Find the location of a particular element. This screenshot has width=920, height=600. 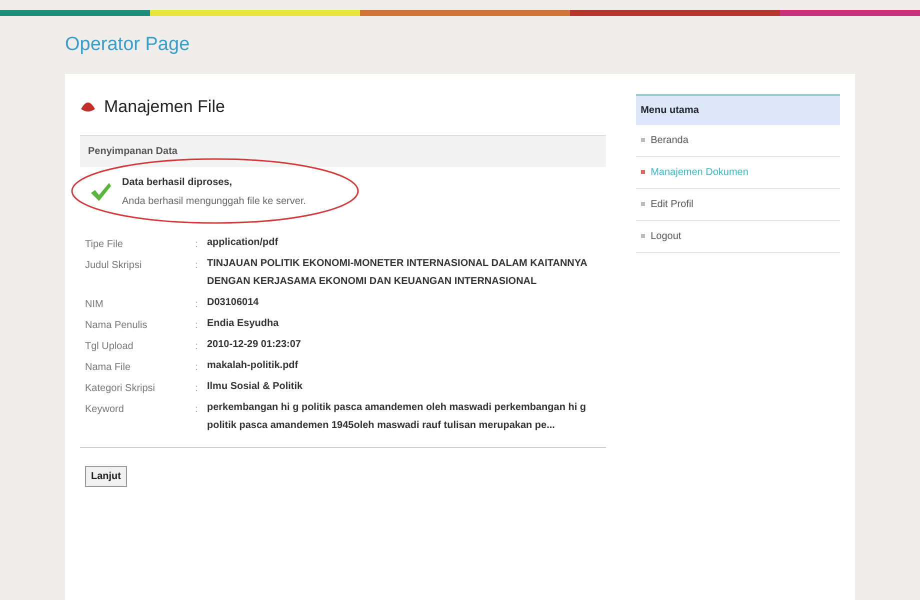

success-message: Anda berhasil mengunggah file ke server. is located at coordinates (214, 201).